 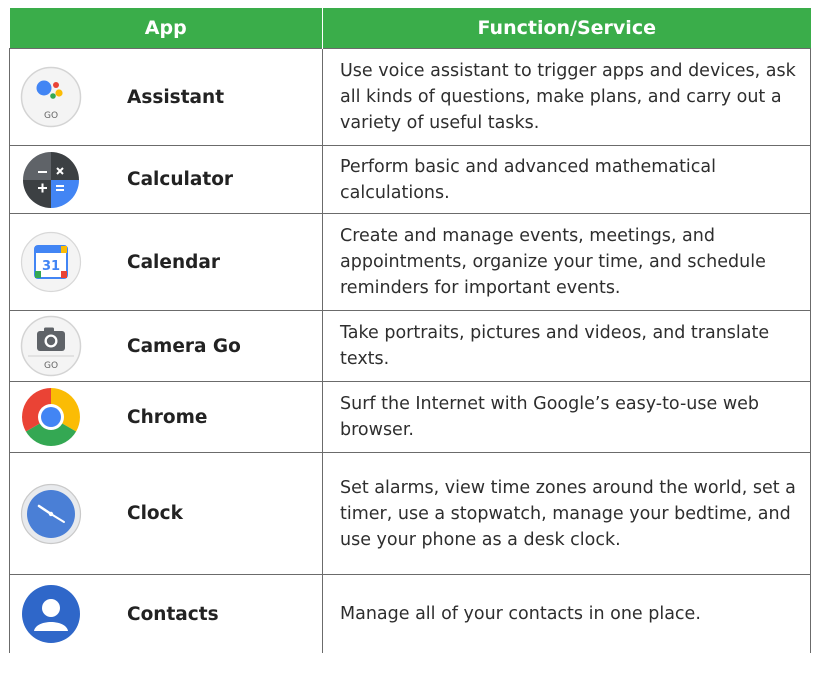 I want to click on app-cell: GO Assistant, so click(x=166, y=97).